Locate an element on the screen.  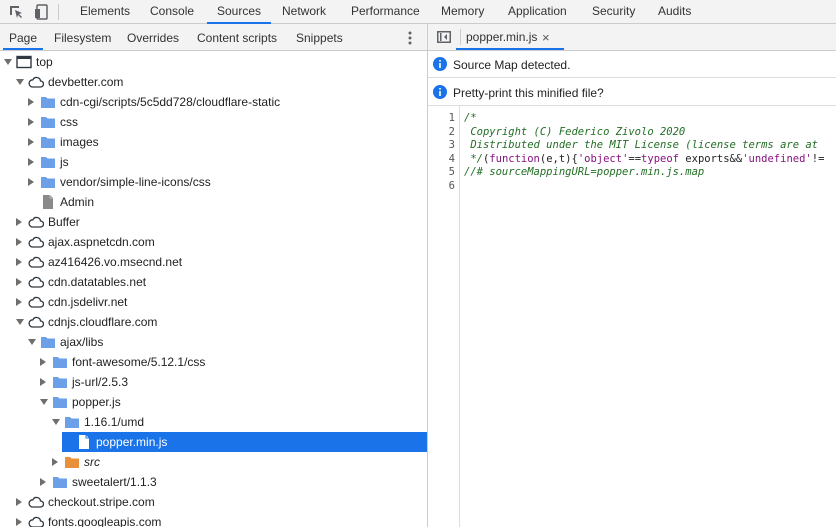
tree-item: sweetalert/1.1.3 is located at coordinates (213, 482).